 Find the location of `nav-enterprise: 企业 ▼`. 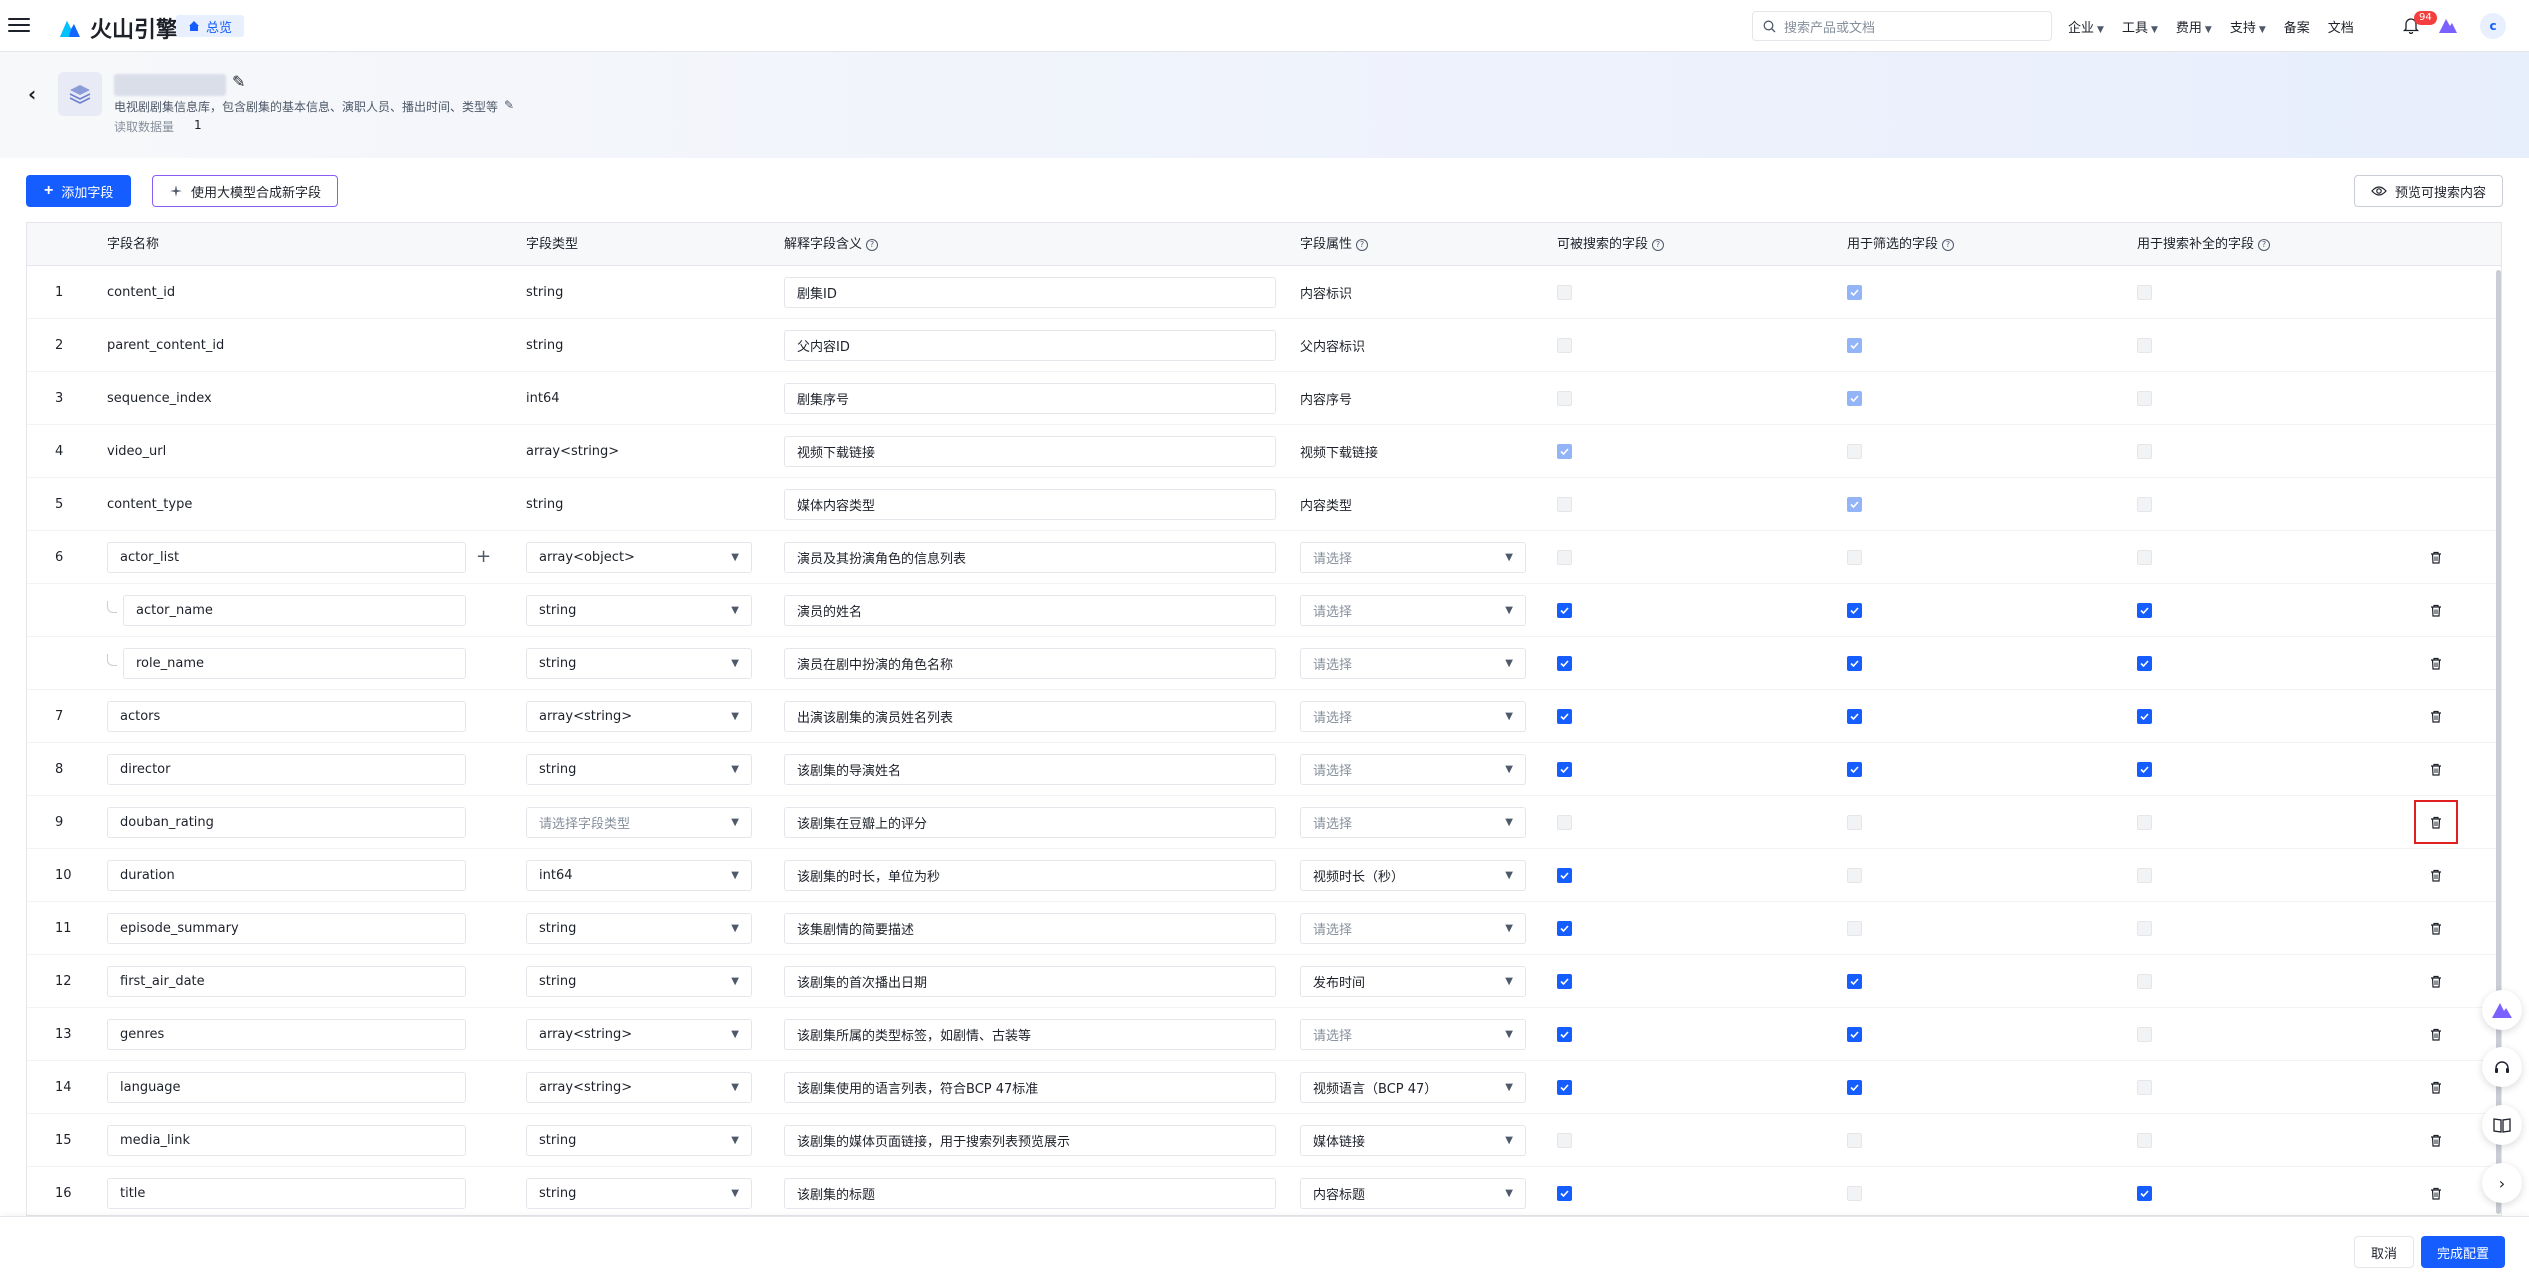

nav-enterprise: 企业 ▼ is located at coordinates (2086, 26).